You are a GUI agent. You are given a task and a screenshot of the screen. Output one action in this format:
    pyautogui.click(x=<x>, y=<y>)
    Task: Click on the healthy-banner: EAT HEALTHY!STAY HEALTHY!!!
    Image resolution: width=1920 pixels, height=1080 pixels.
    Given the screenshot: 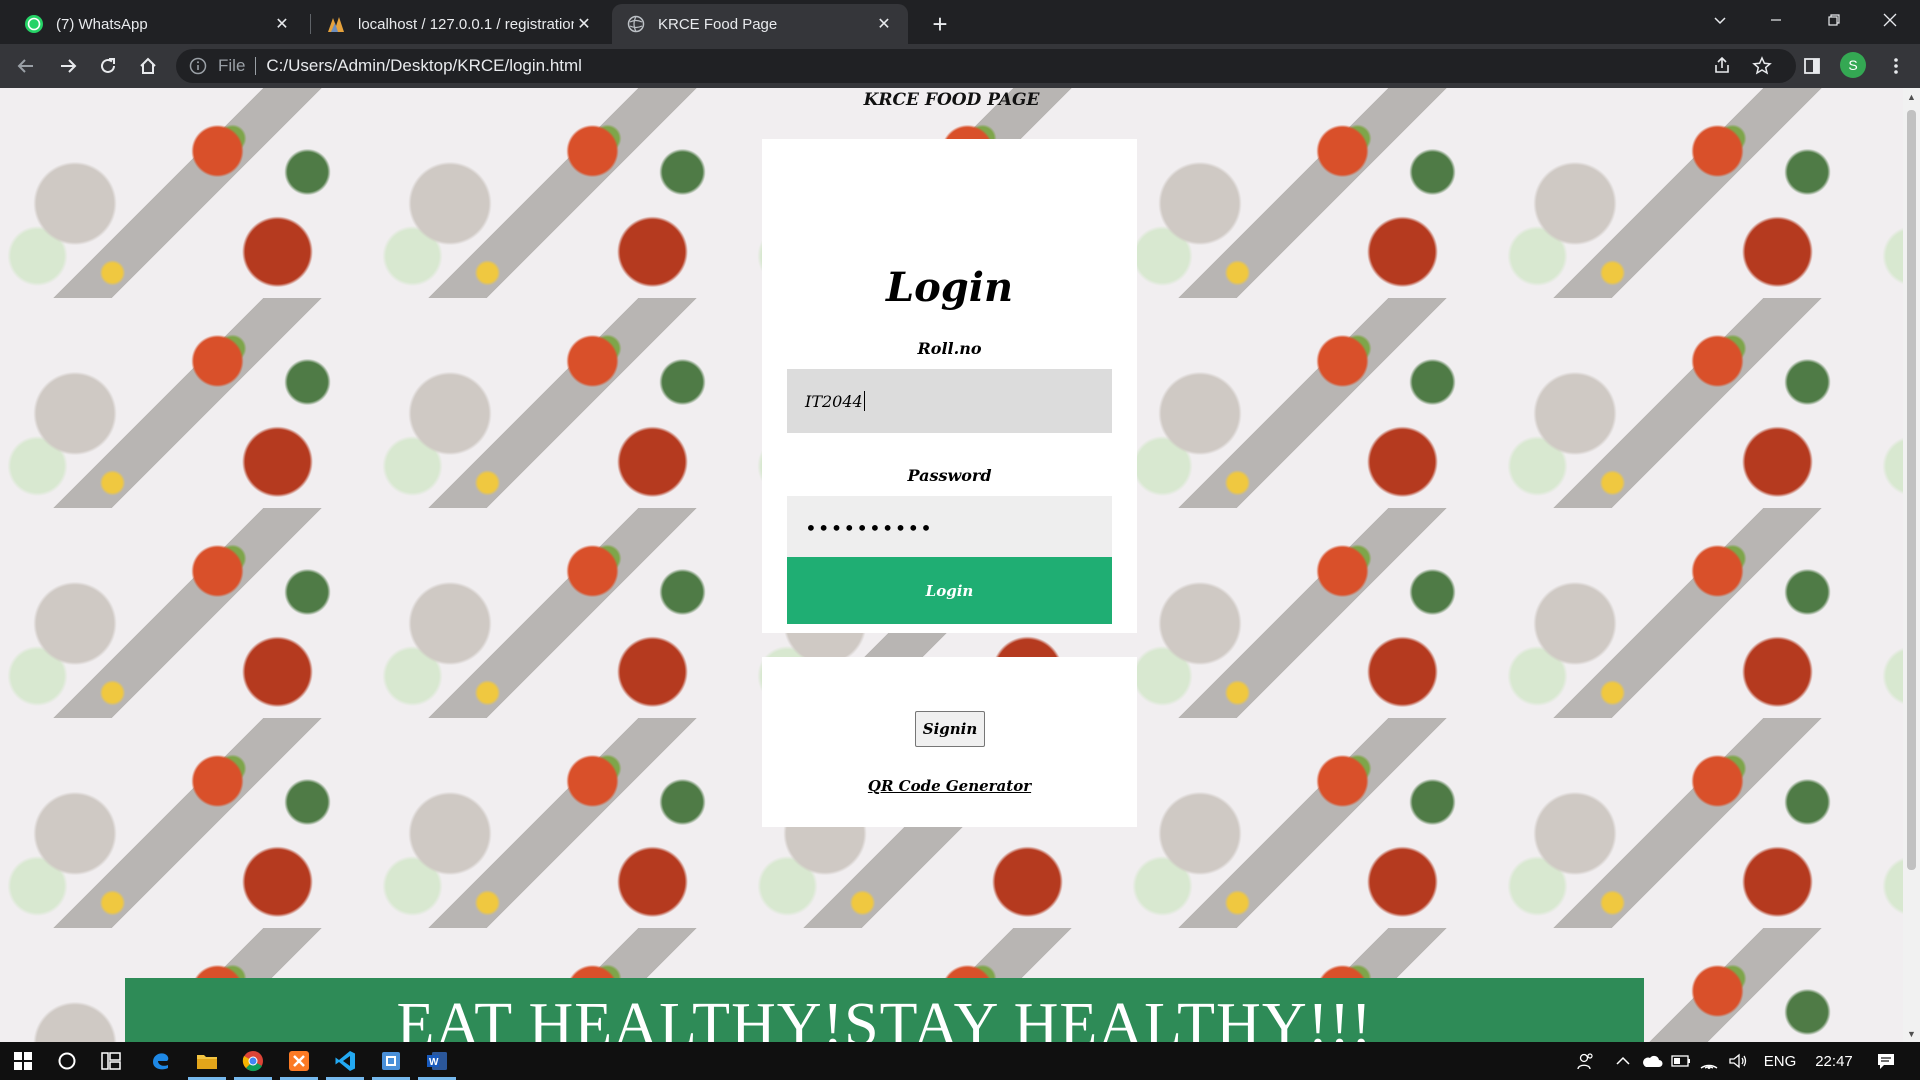 What is the action you would take?
    pyautogui.click(x=884, y=1010)
    